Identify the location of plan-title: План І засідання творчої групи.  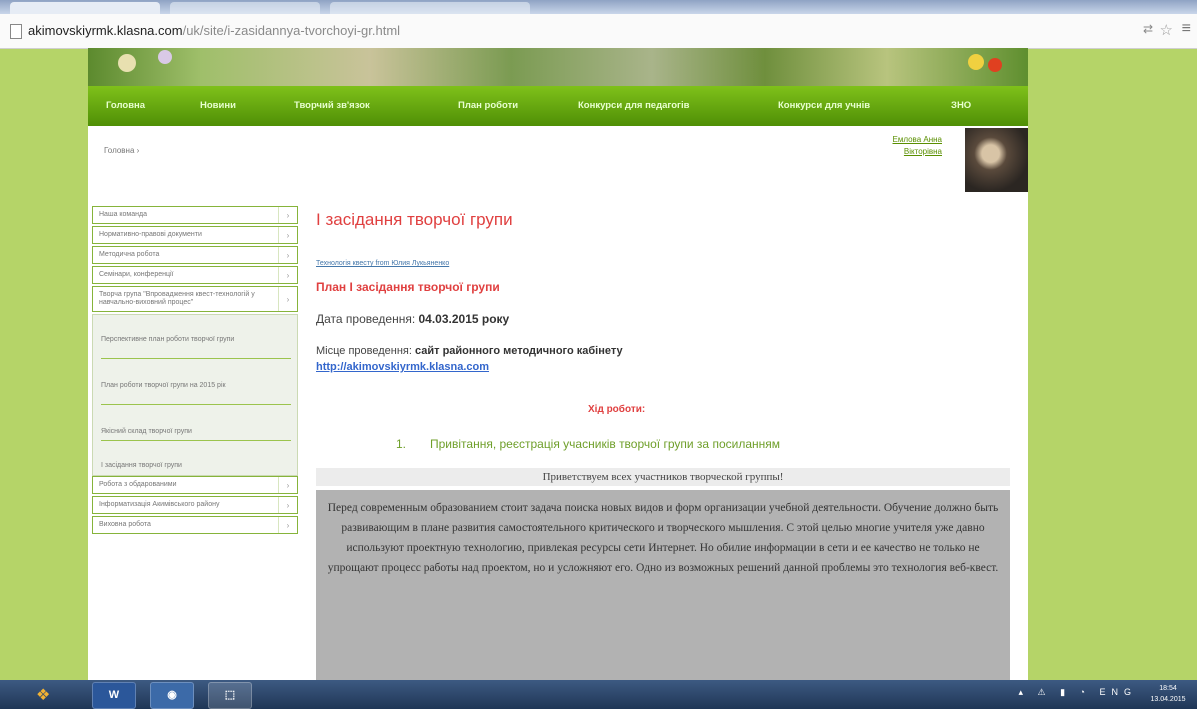
(408, 287).